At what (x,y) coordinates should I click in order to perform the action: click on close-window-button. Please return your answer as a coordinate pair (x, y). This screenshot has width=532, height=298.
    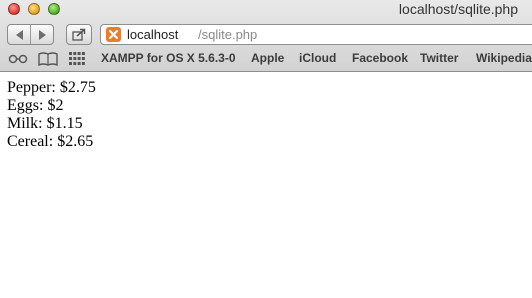
    Looking at the image, I should click on (14, 9).